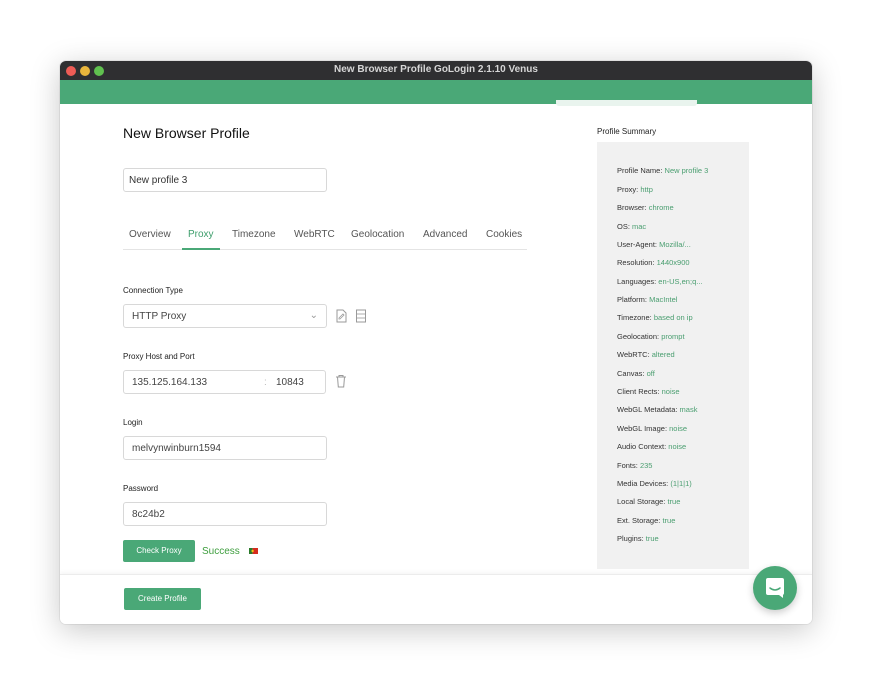  What do you see at coordinates (377, 234) in the screenshot?
I see `tab-geolocation: Geolocation` at bounding box center [377, 234].